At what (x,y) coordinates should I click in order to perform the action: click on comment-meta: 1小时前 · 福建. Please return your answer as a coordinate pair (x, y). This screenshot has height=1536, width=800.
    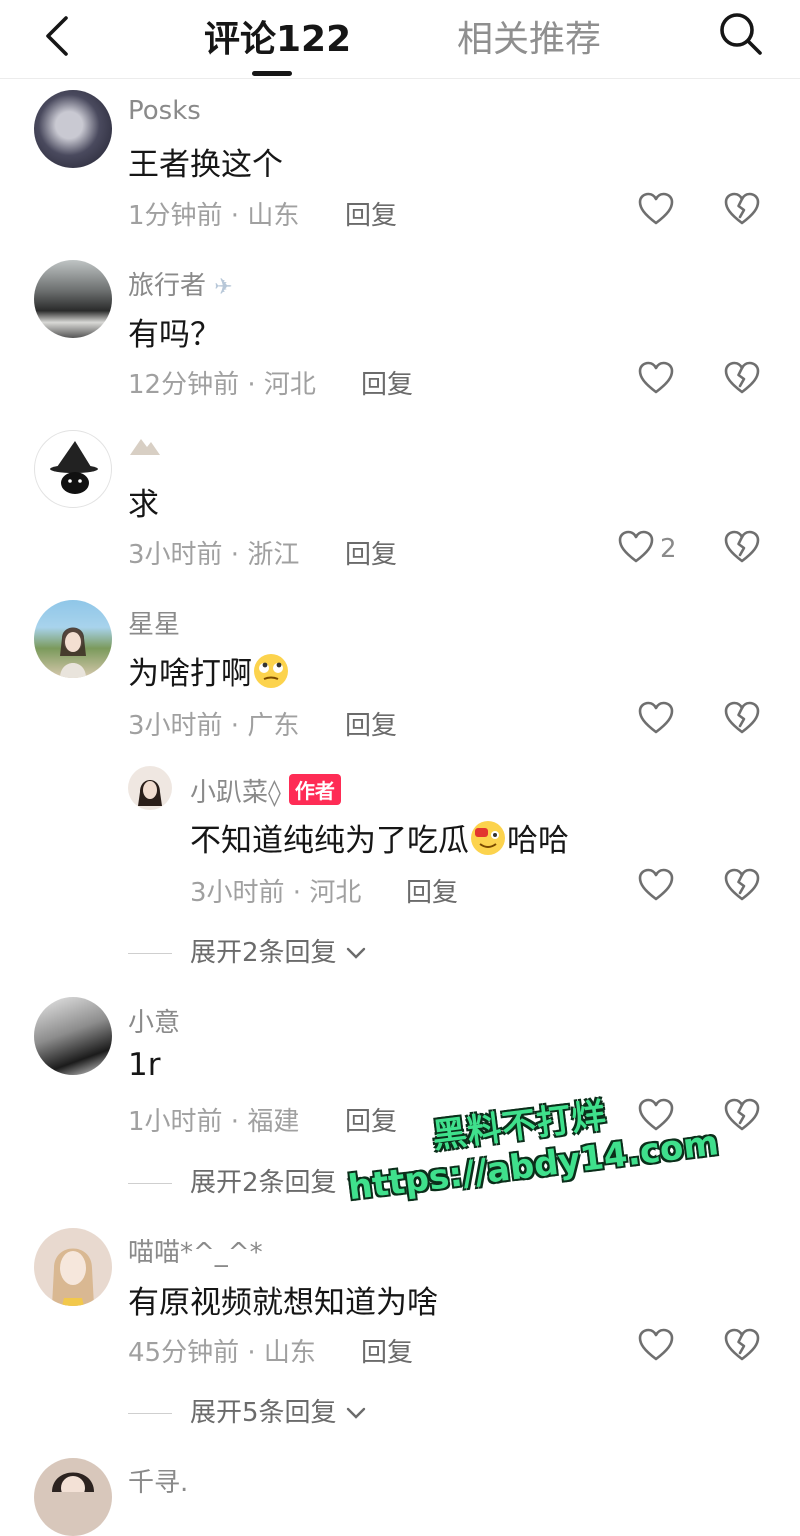
    Looking at the image, I should click on (214, 1122).